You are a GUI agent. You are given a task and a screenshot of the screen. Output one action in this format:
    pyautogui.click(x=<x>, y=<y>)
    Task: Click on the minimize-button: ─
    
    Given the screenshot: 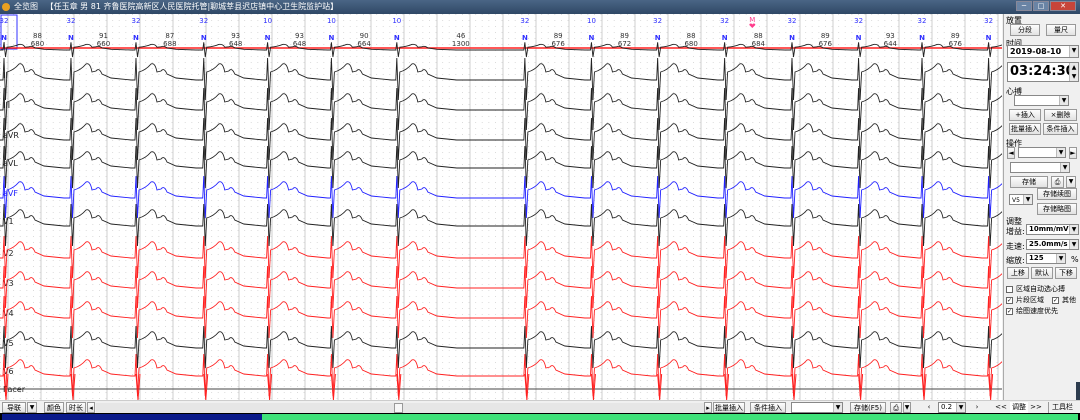 What is the action you would take?
    pyautogui.click(x=1024, y=6)
    